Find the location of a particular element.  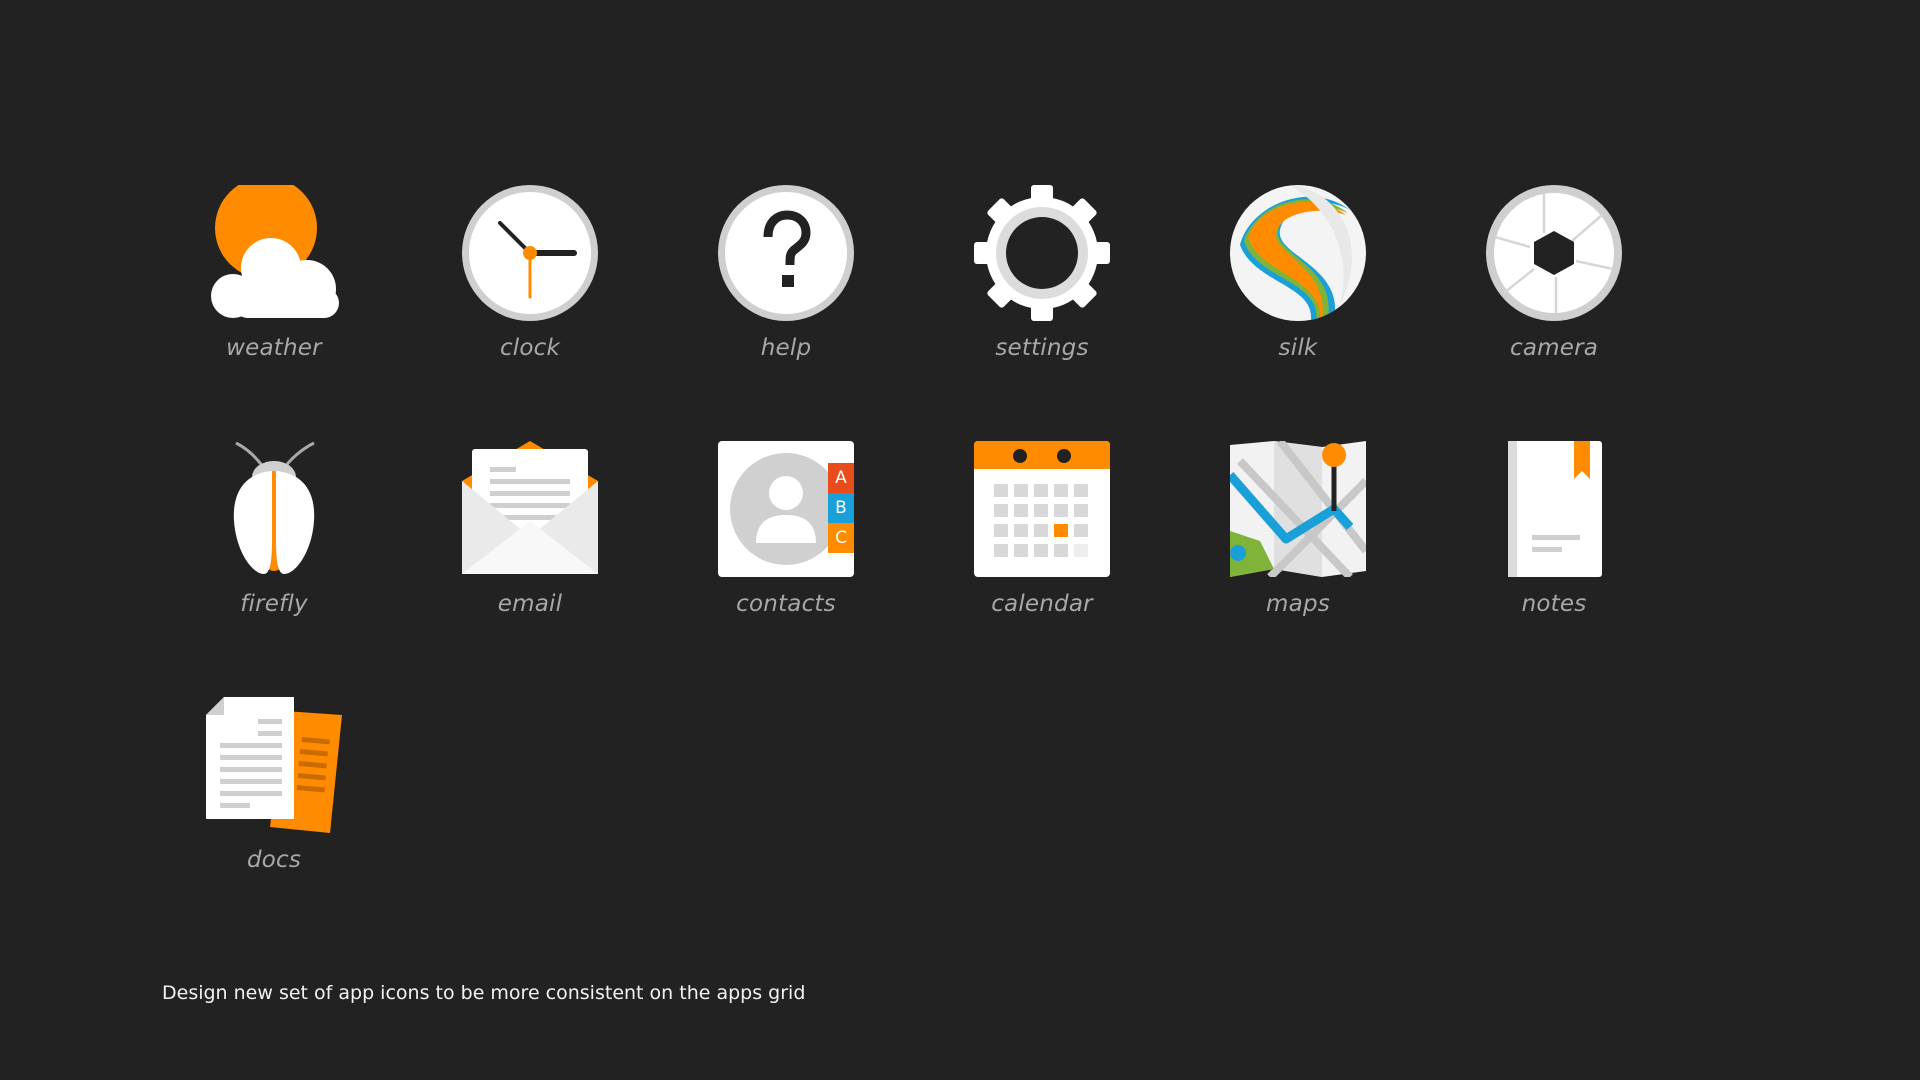

app-weather: weather is located at coordinates (274, 300).